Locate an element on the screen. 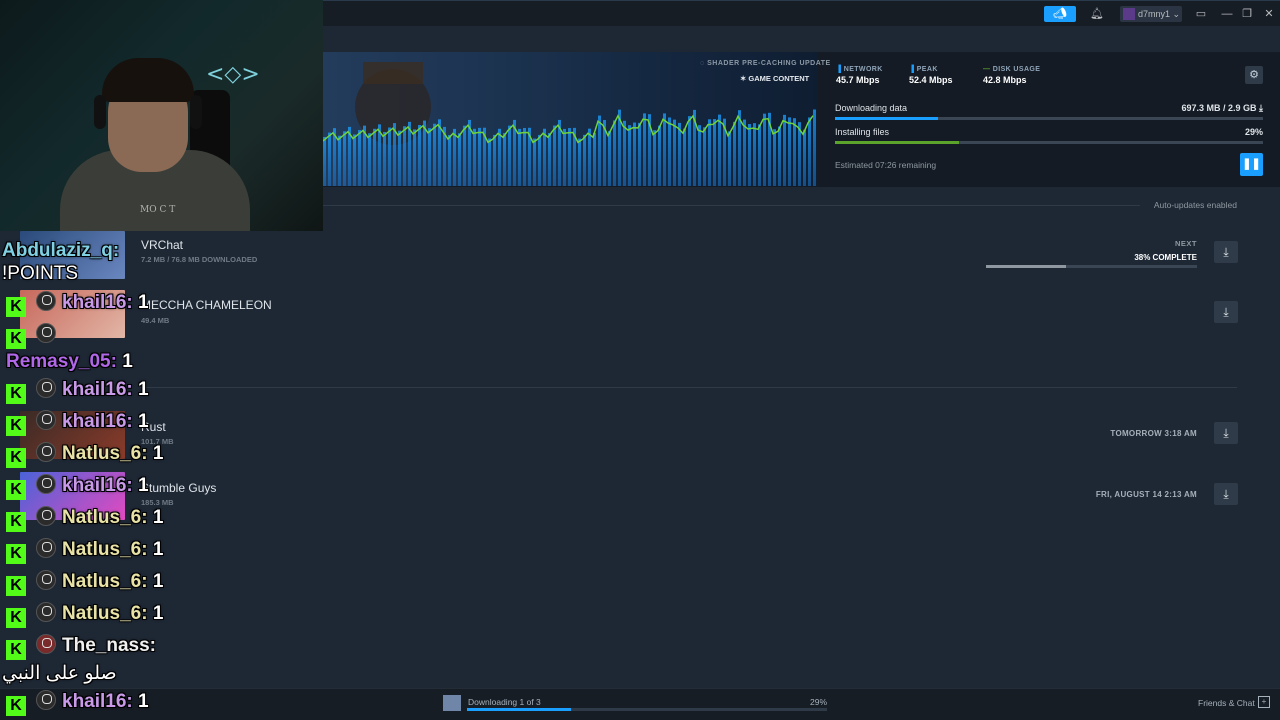  downloading-row: Downloading data 697.3 MB / 2.9 GB ⤓ is located at coordinates (1049, 111).